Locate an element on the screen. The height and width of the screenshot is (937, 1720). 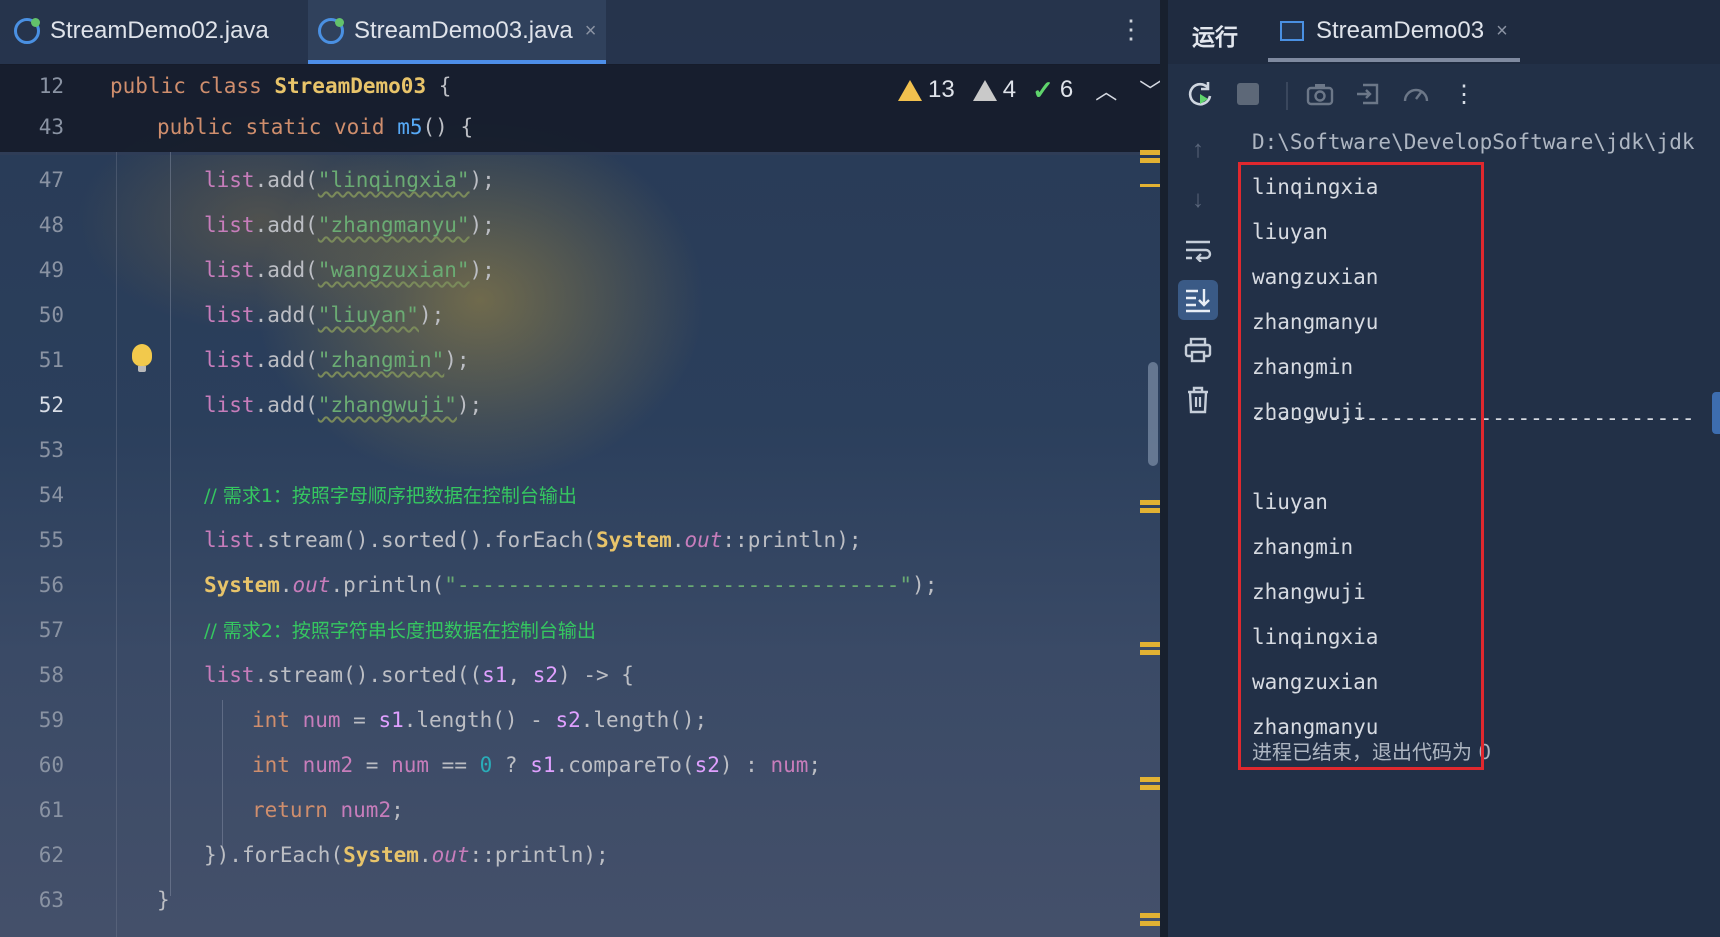
code-line: 43 public static void m5() { is located at coordinates (580, 127).